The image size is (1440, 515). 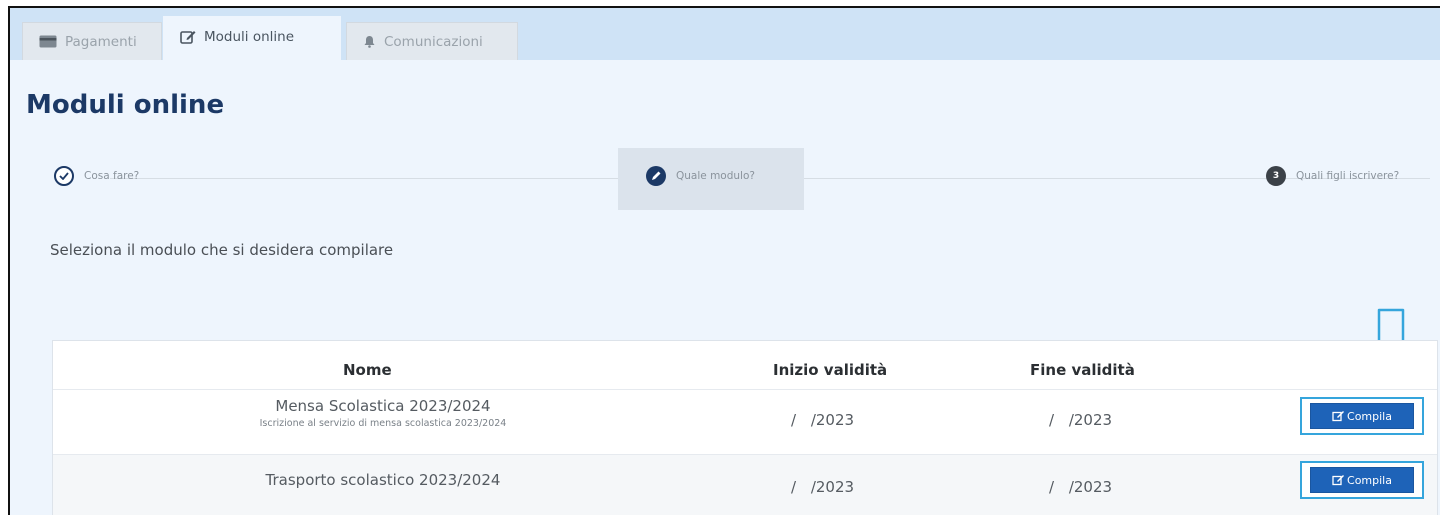 I want to click on step-label: Quali figli iscrivere?, so click(x=1348, y=176).